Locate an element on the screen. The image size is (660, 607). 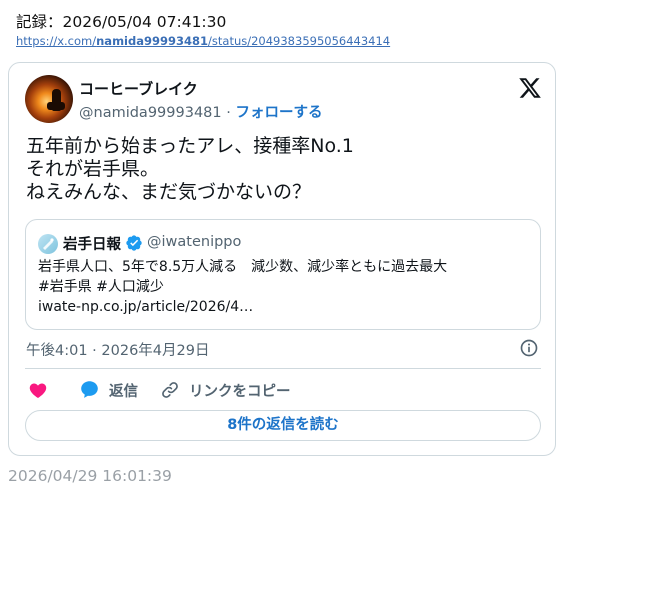
divider is located at coordinates (283, 368).